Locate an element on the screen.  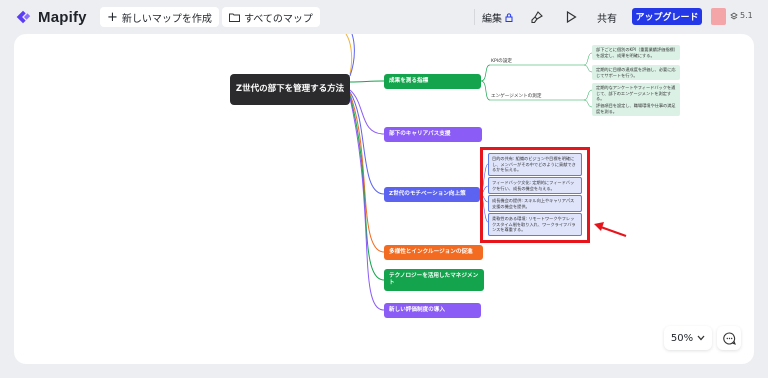
branch-node-technology: テクノロジーを活用したマネジメント is located at coordinates (434, 280).